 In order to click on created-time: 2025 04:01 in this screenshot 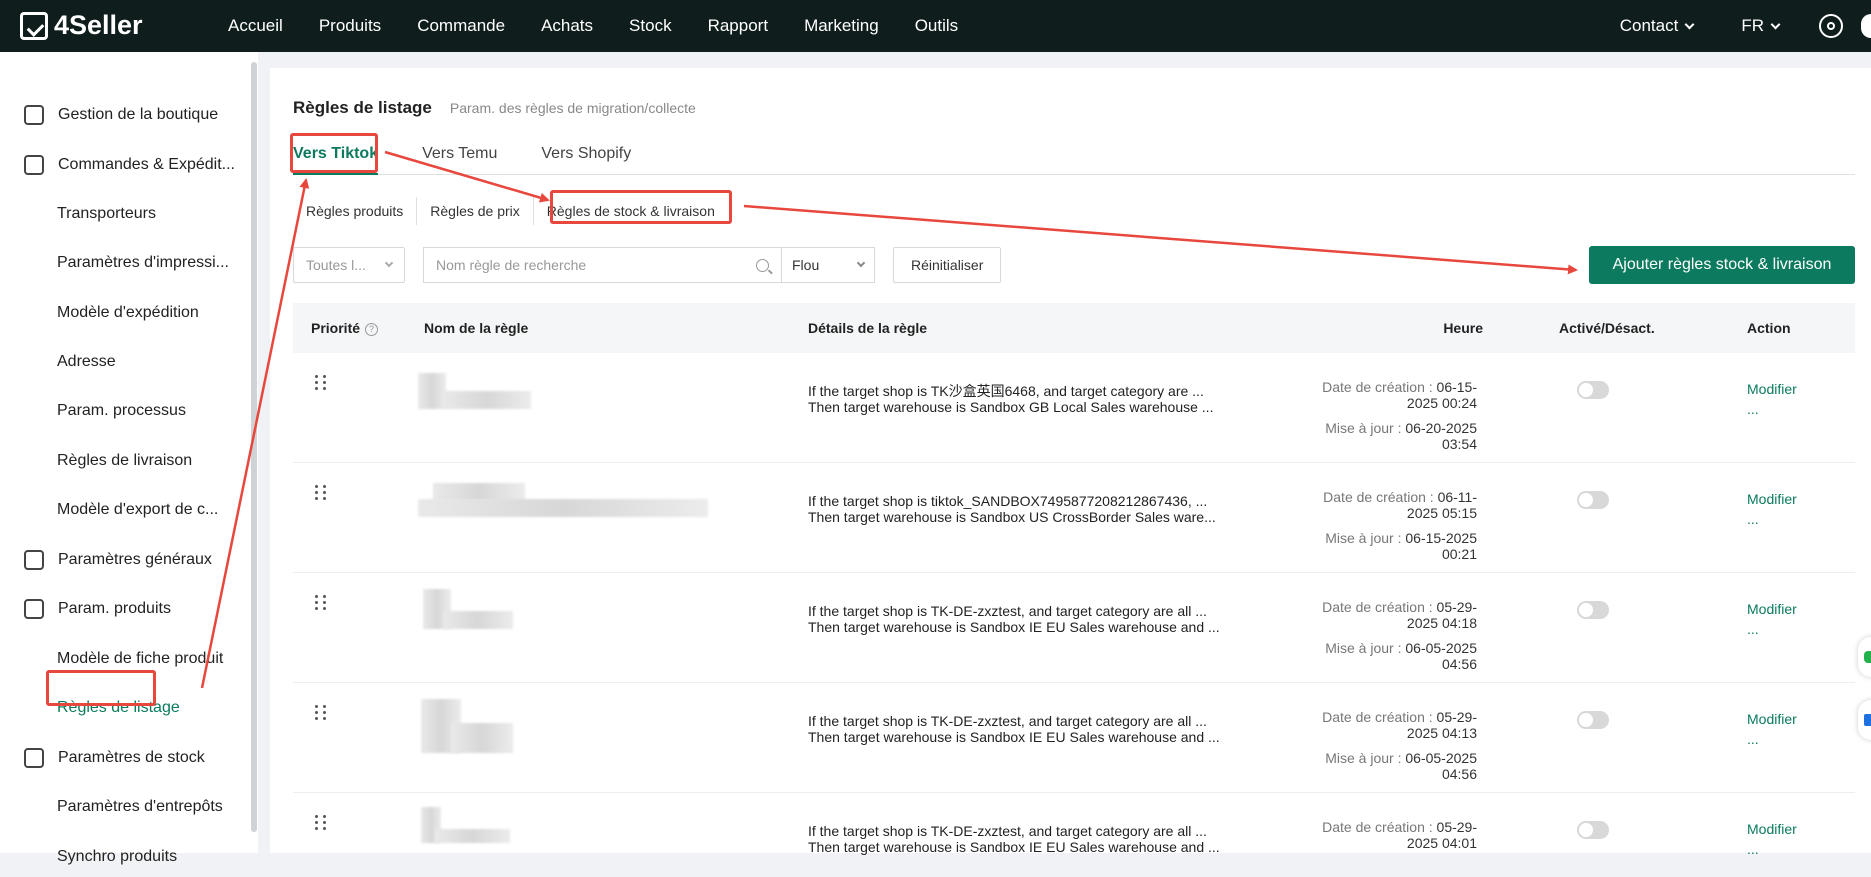, I will do `click(1441, 843)`.